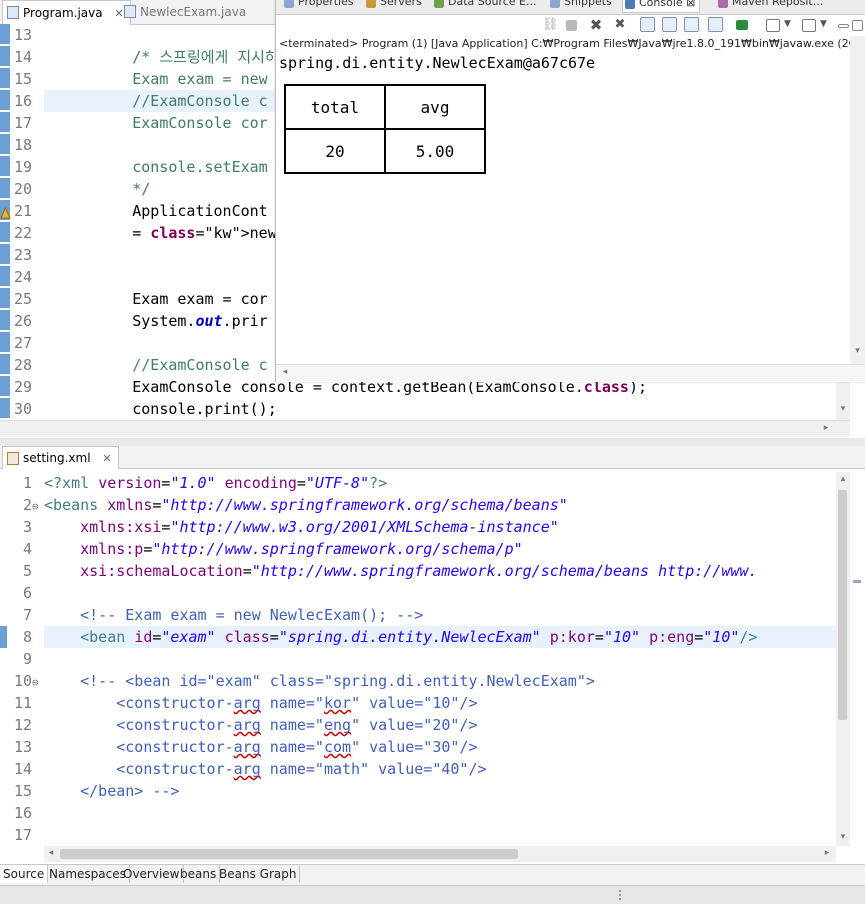  What do you see at coordinates (22, 321) in the screenshot?
I see `line-number: 26` at bounding box center [22, 321].